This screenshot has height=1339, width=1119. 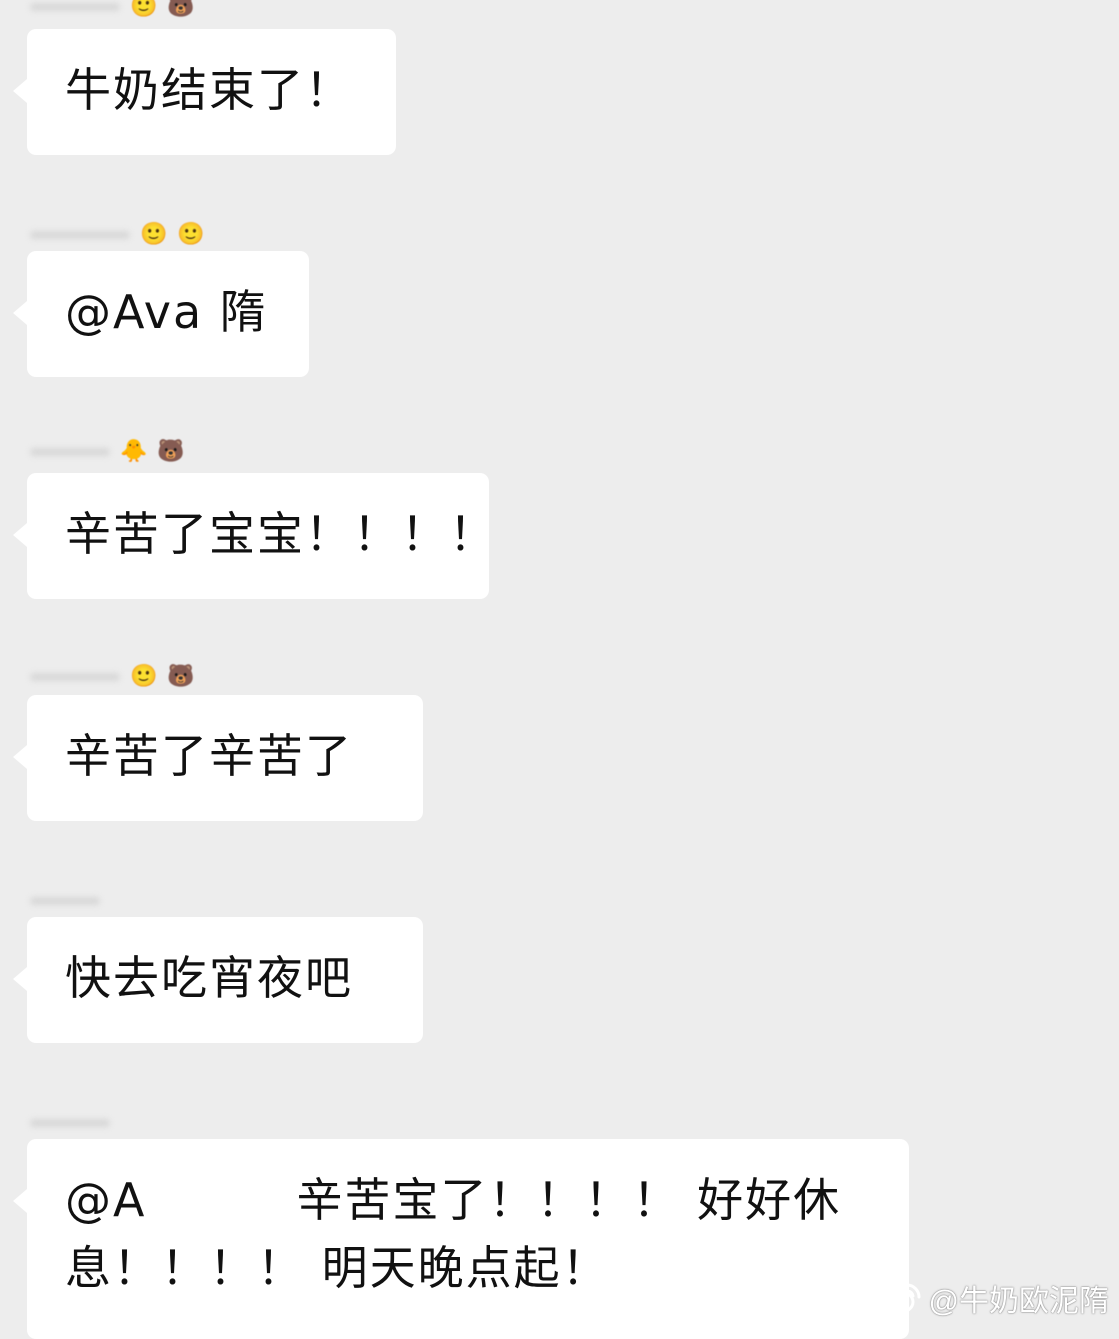 I want to click on message-bubble: @Ava 隋, so click(x=161, y=314).